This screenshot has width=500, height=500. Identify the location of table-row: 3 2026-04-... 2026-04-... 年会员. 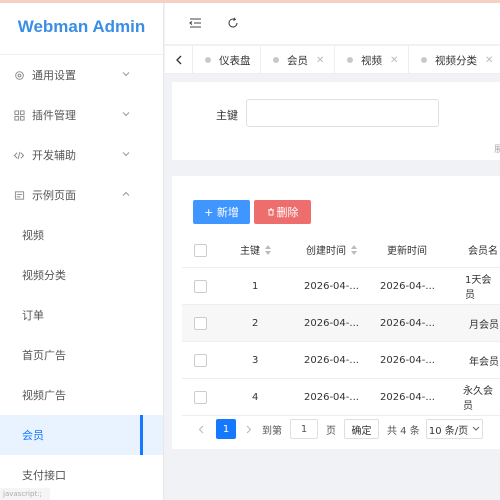
(341, 360).